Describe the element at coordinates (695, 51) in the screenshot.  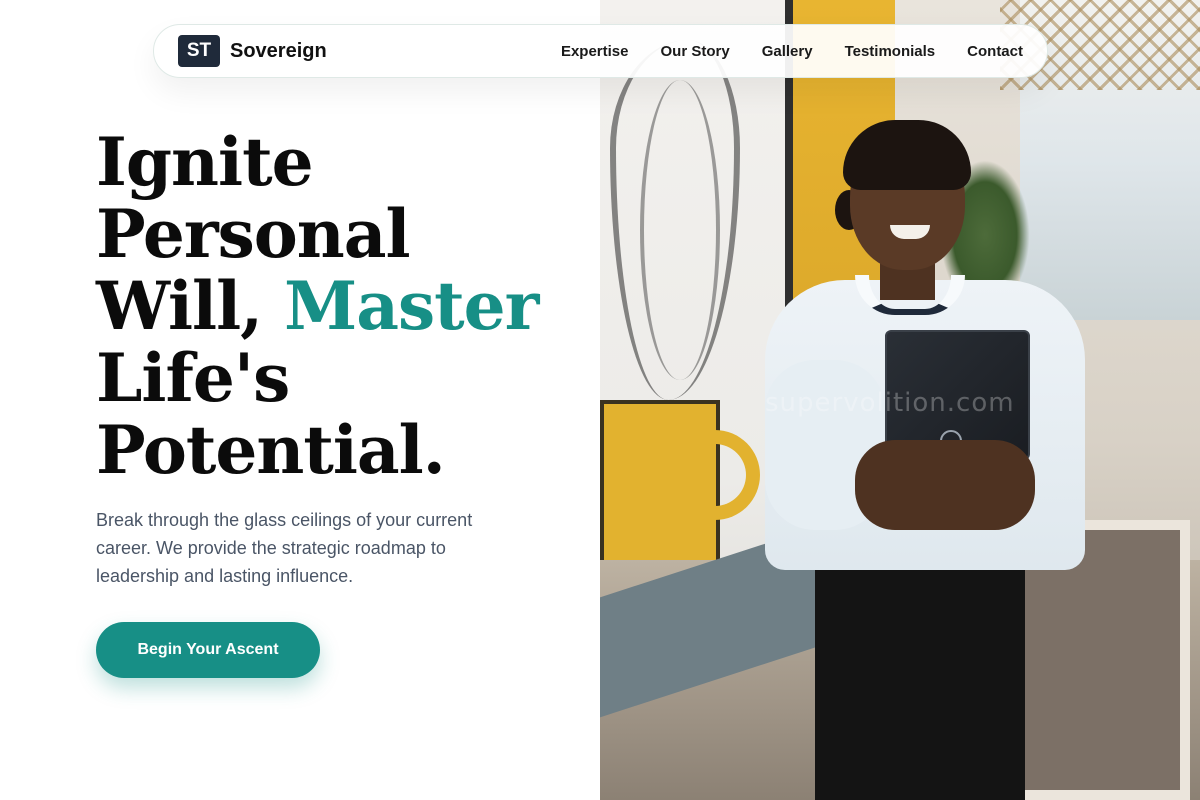
I see `nav-link-our-story: Our Story` at that location.